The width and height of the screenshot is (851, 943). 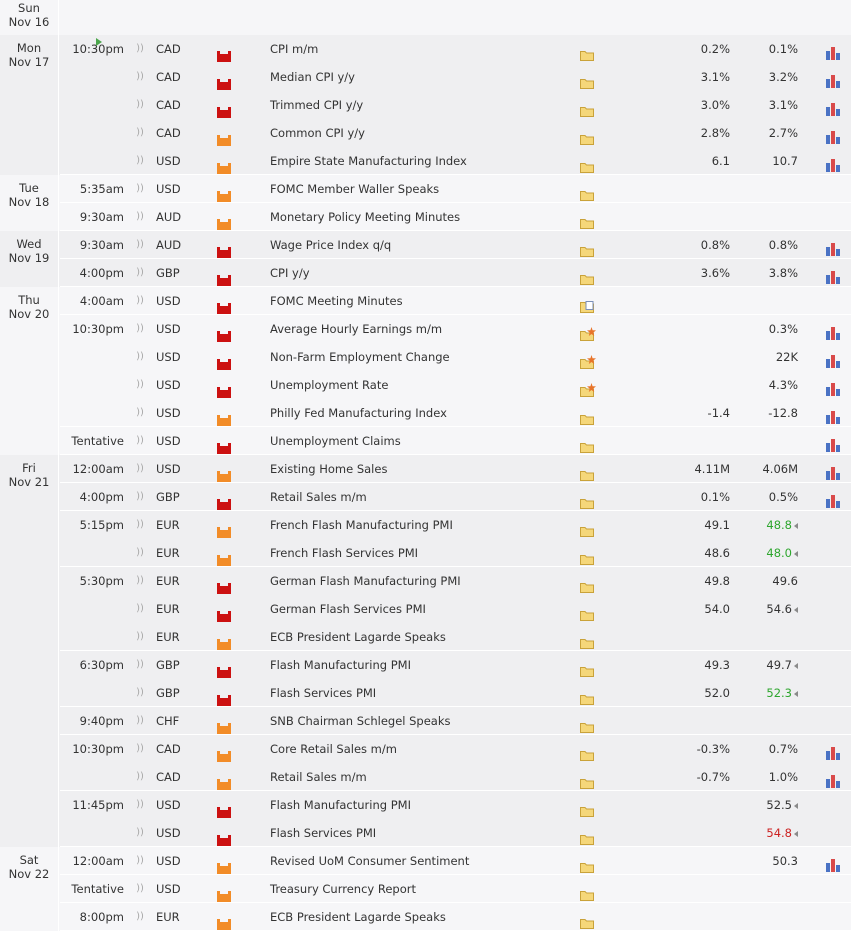 I want to click on event-title: FOMC Meeting Minutes, so click(x=336, y=301).